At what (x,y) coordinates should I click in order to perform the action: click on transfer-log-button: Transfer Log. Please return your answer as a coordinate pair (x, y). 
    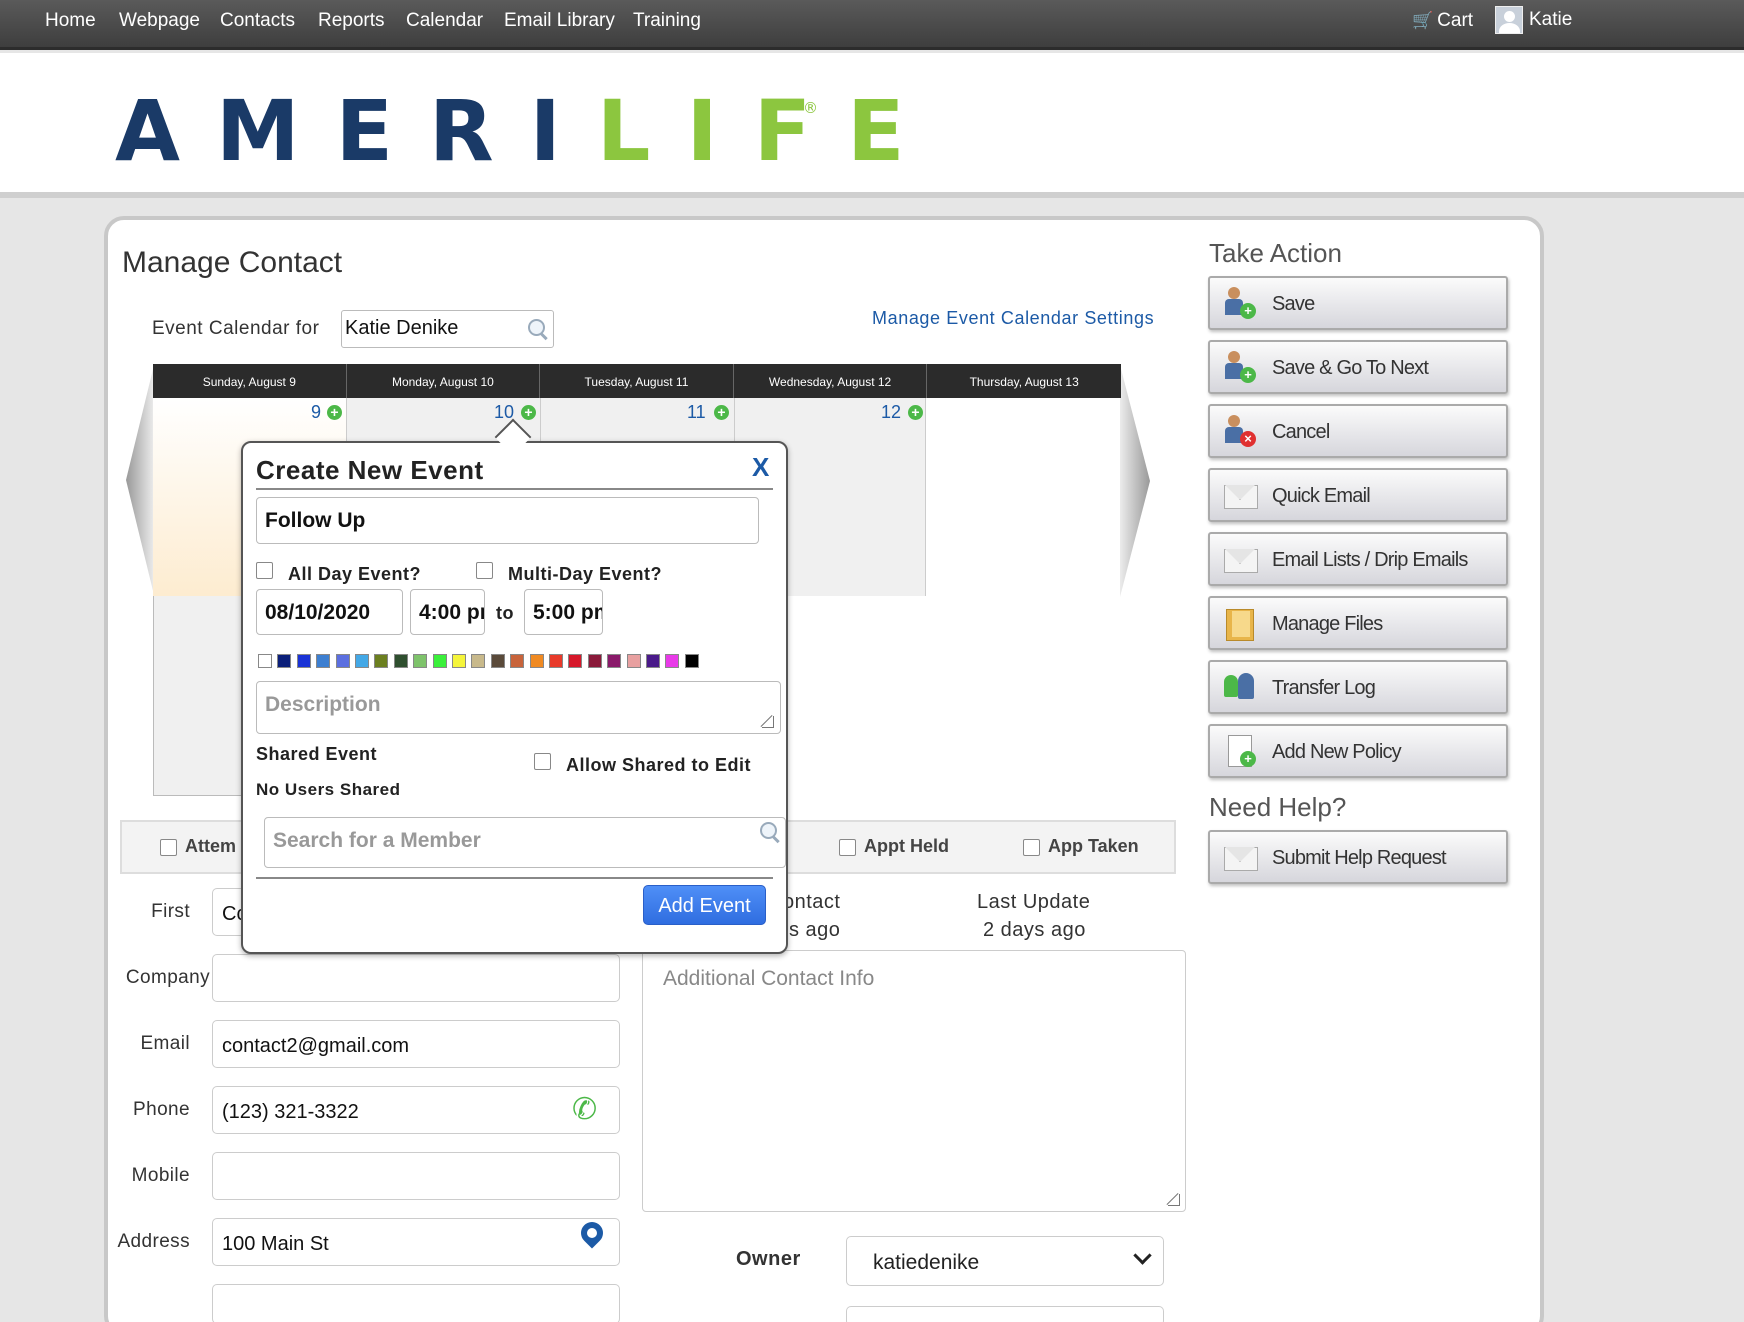
    Looking at the image, I should click on (1358, 687).